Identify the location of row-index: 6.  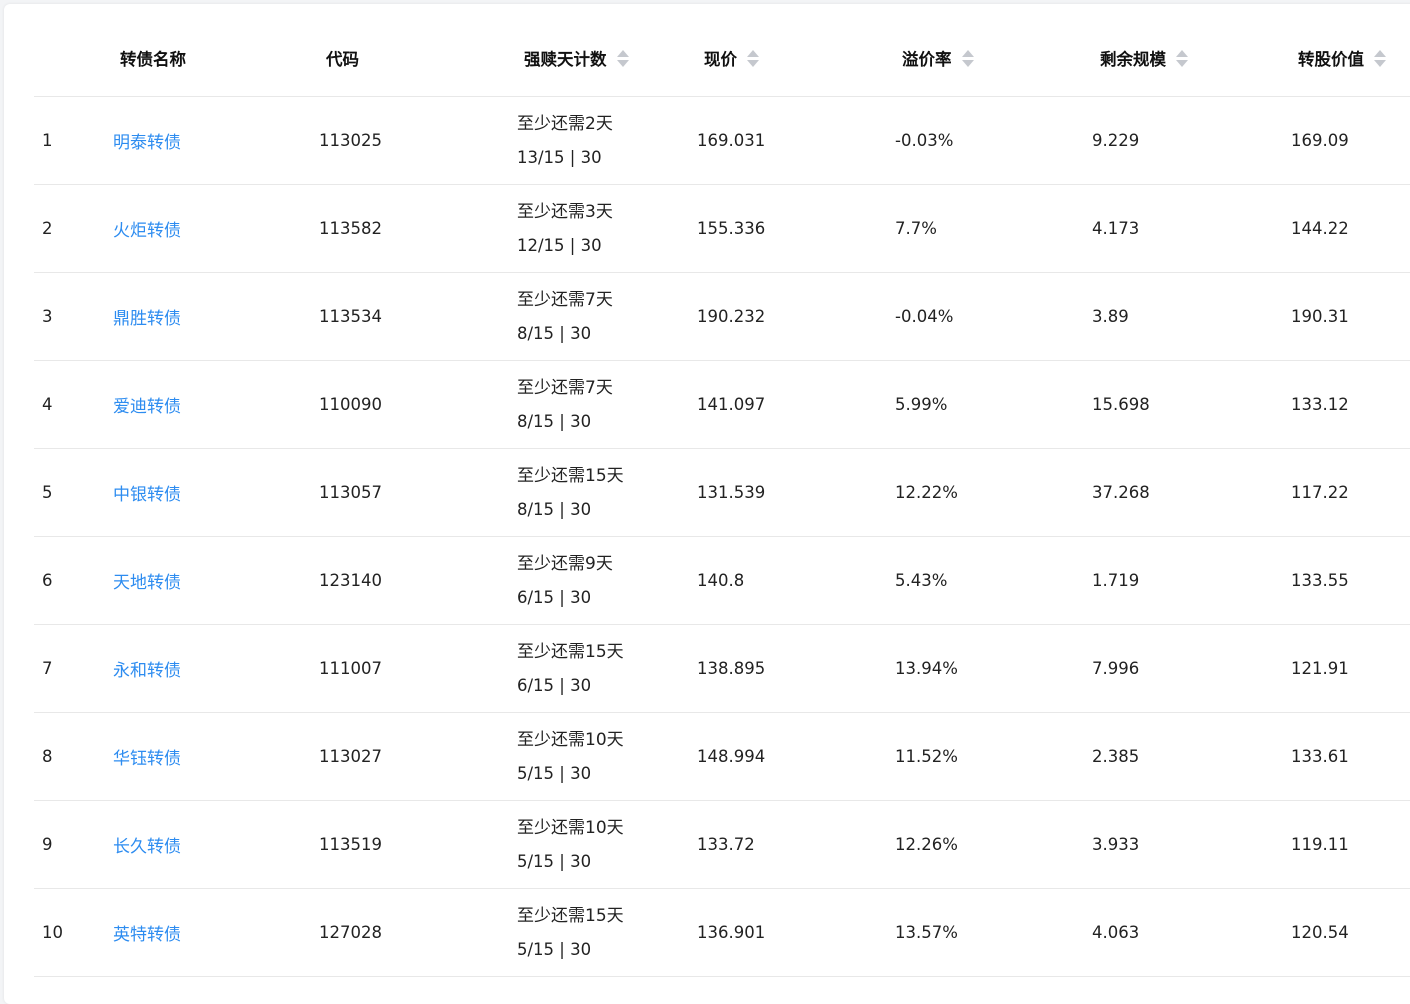
(47, 580).